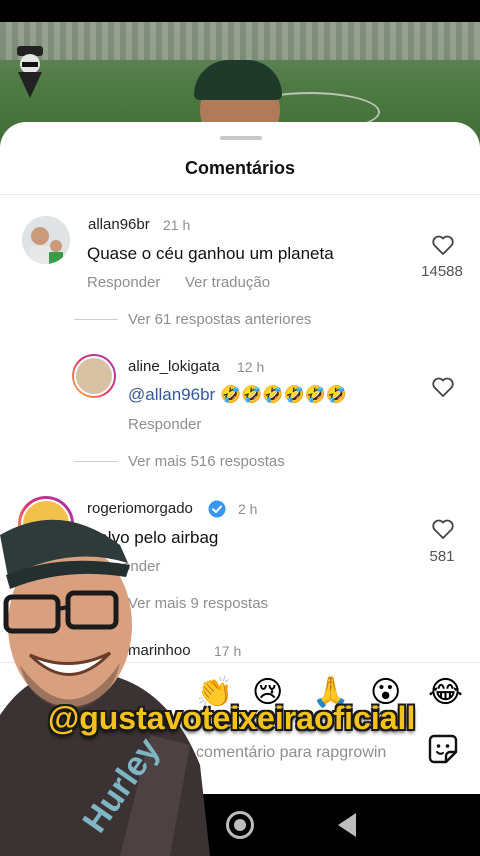 The height and width of the screenshot is (856, 480). I want to click on comment-text: Quase o céu ganhou um planeta, so click(210, 253).